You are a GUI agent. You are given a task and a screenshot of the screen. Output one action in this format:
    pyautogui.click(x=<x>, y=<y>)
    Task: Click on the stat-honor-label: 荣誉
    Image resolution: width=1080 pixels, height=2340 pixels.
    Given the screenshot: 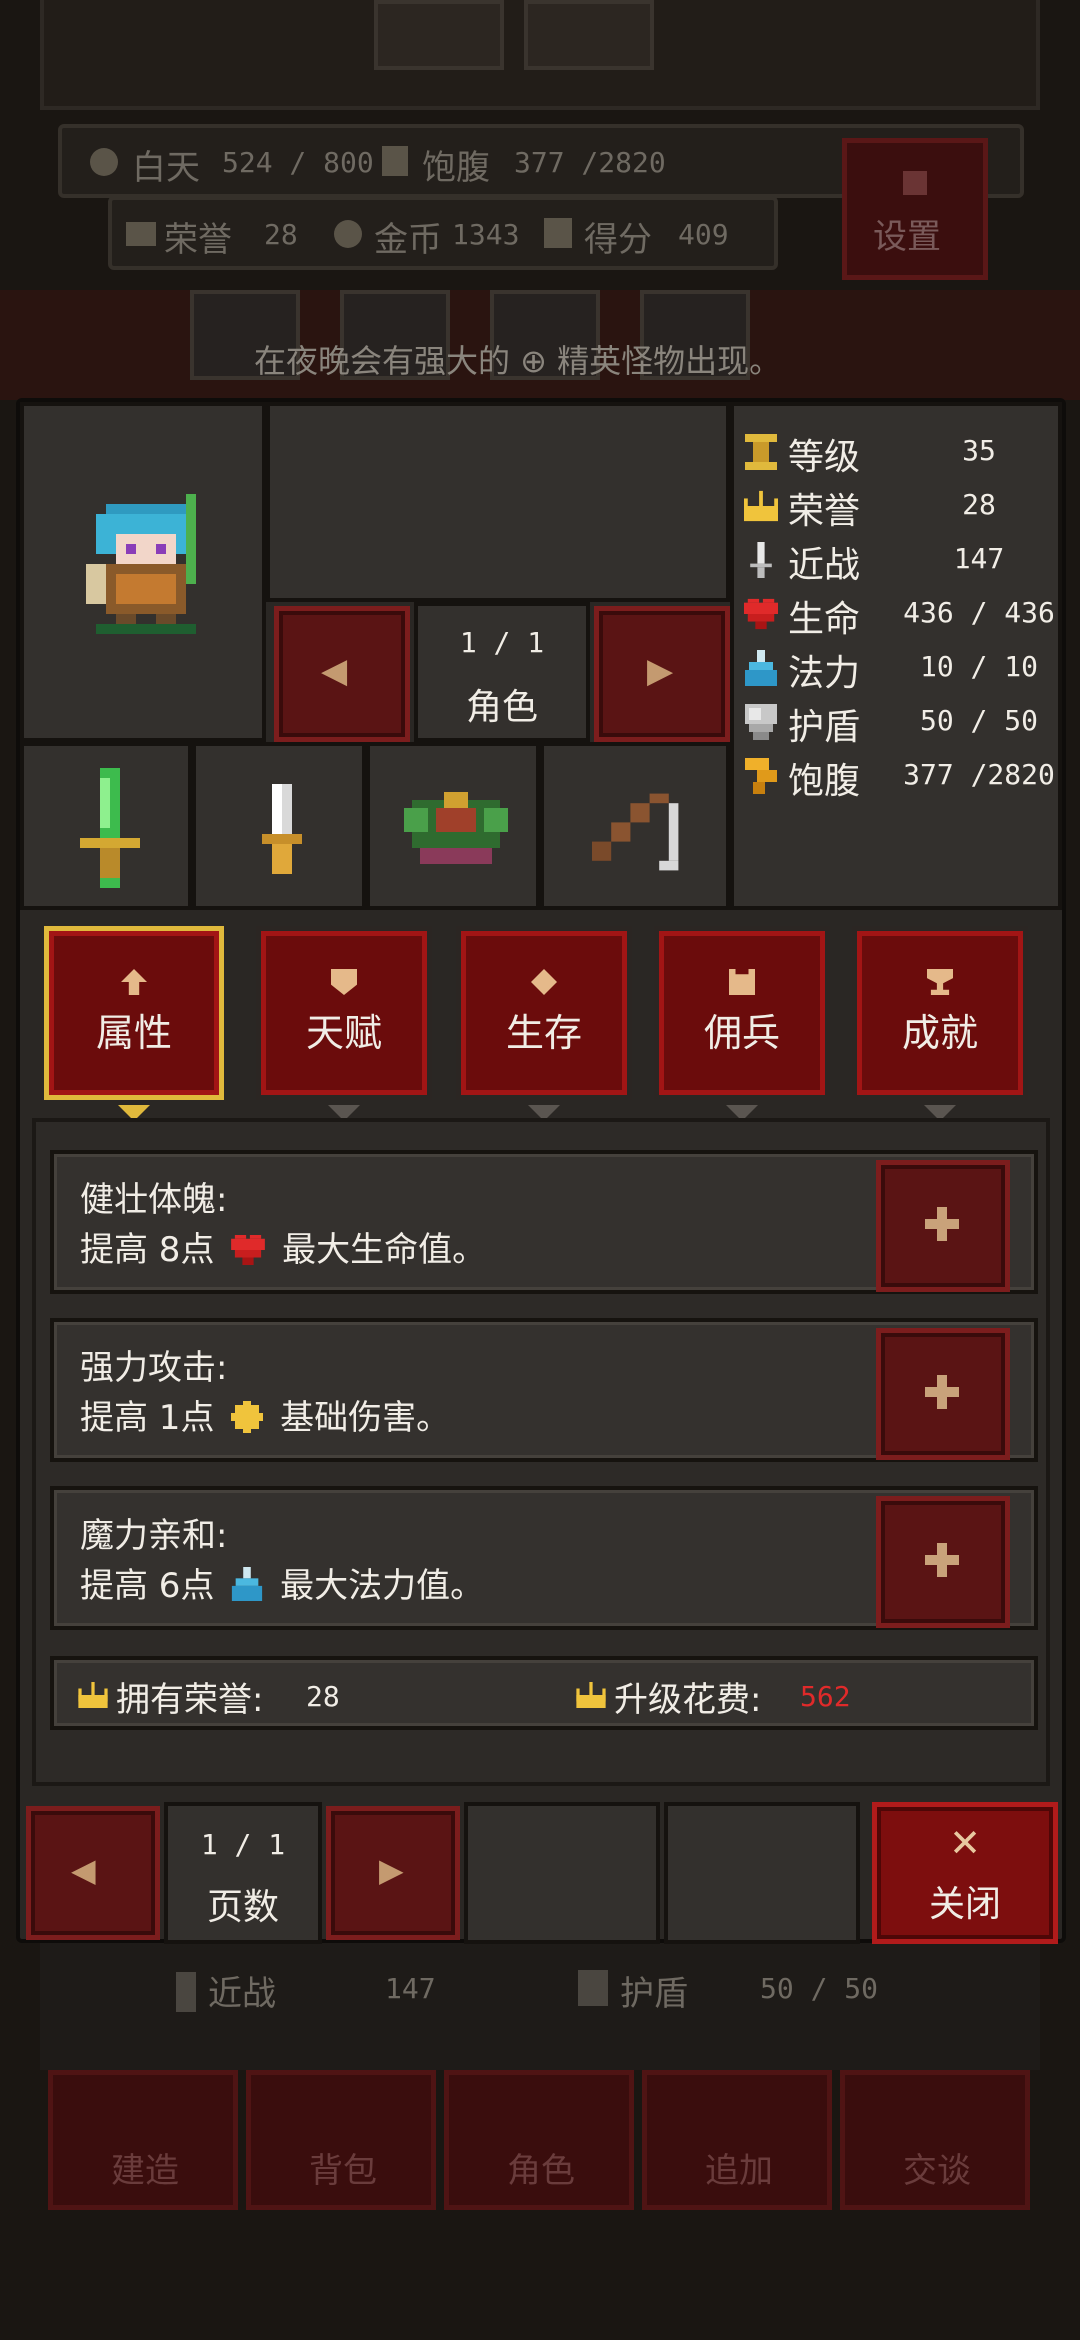 What is the action you would take?
    pyautogui.click(x=824, y=511)
    